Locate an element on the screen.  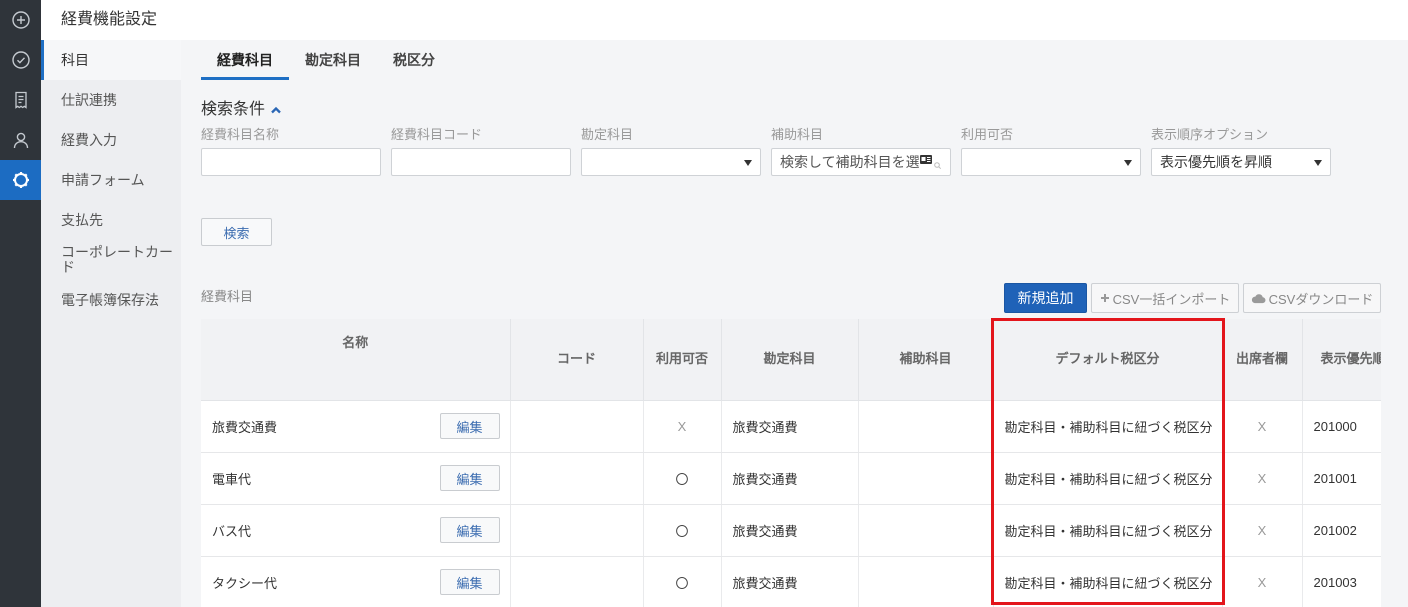
column-header-ledger-account: 勘定科目 is located at coordinates (790, 360).